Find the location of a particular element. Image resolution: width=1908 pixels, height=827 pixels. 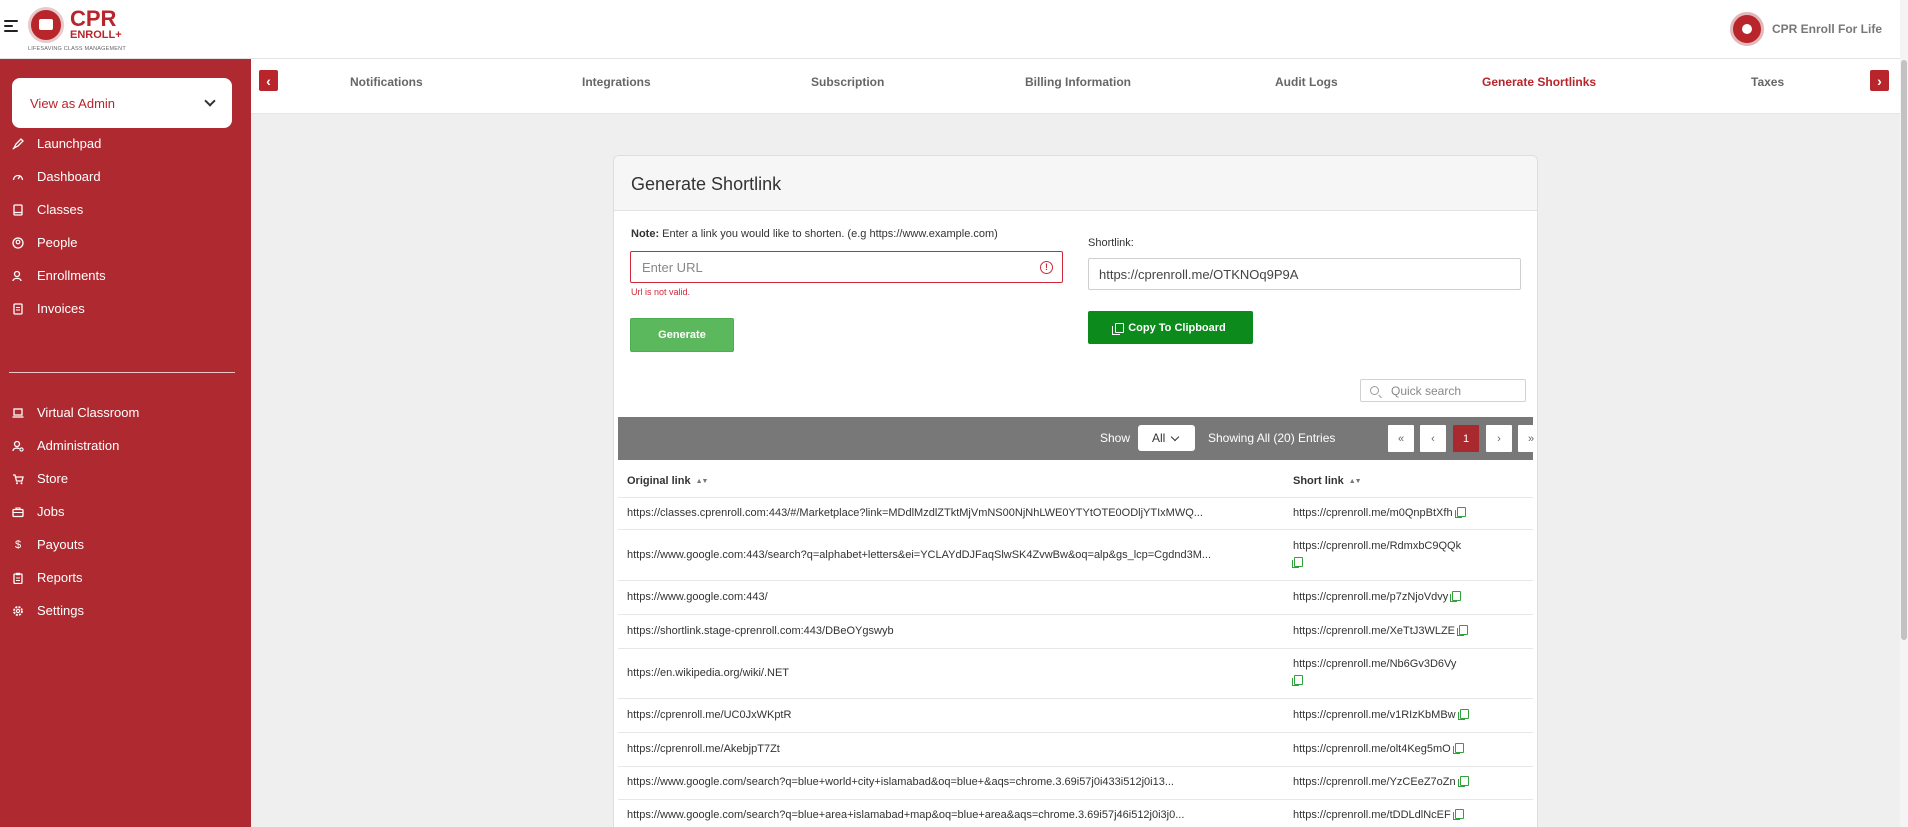

original-link-cell: https://en.wikipedia.org/wiki/.NET is located at coordinates (708, 673).